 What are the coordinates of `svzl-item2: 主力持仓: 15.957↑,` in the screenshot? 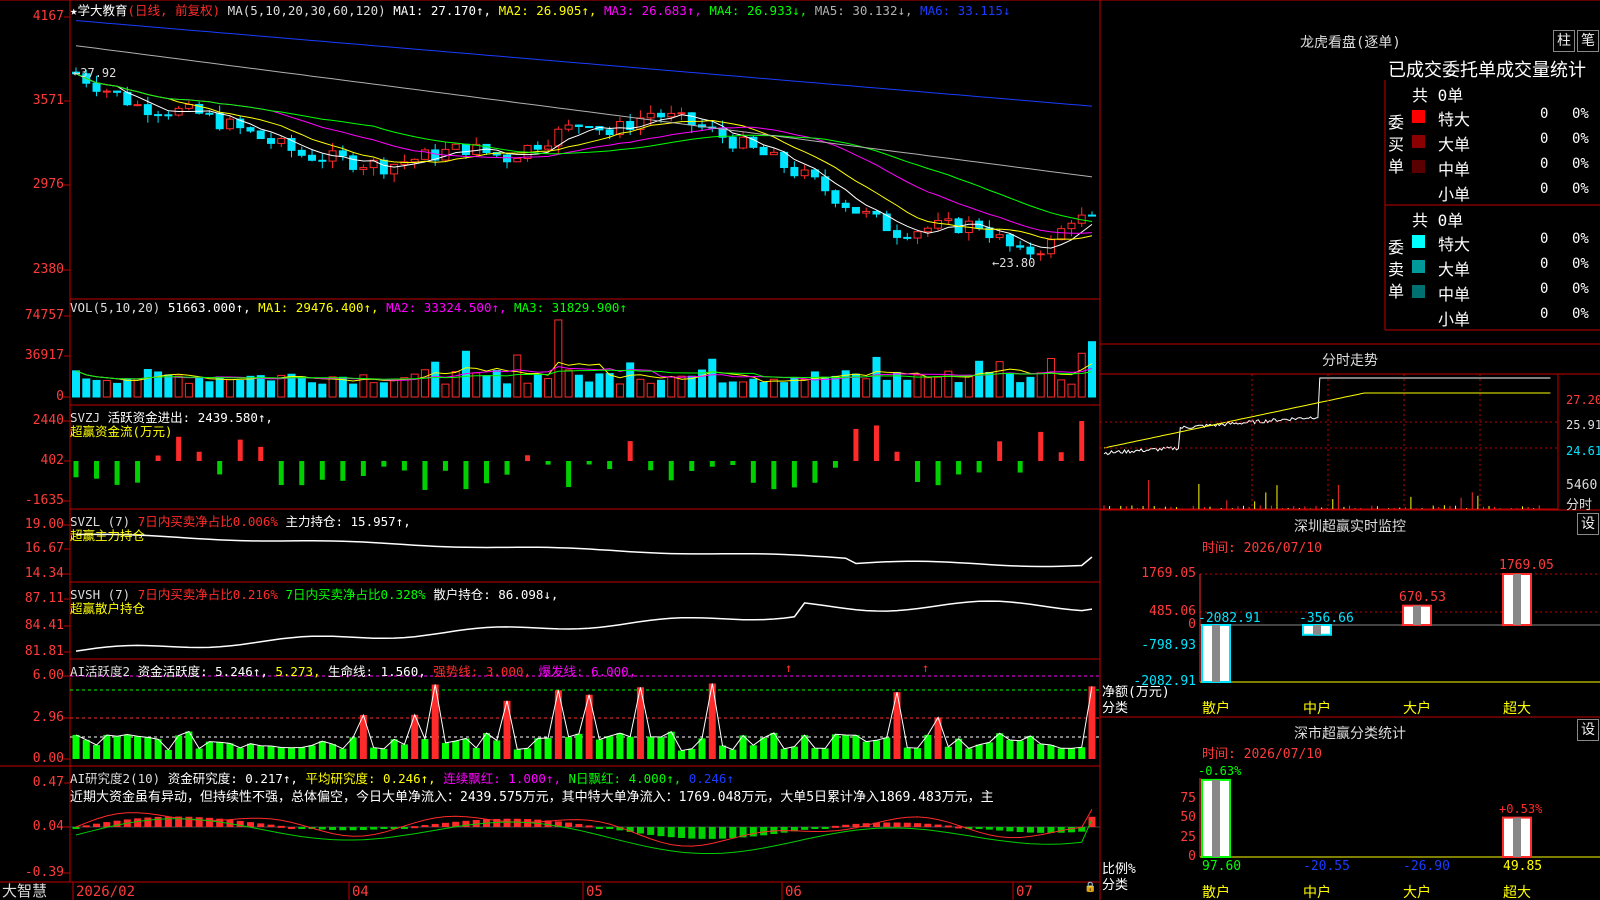 It's located at (348, 521).